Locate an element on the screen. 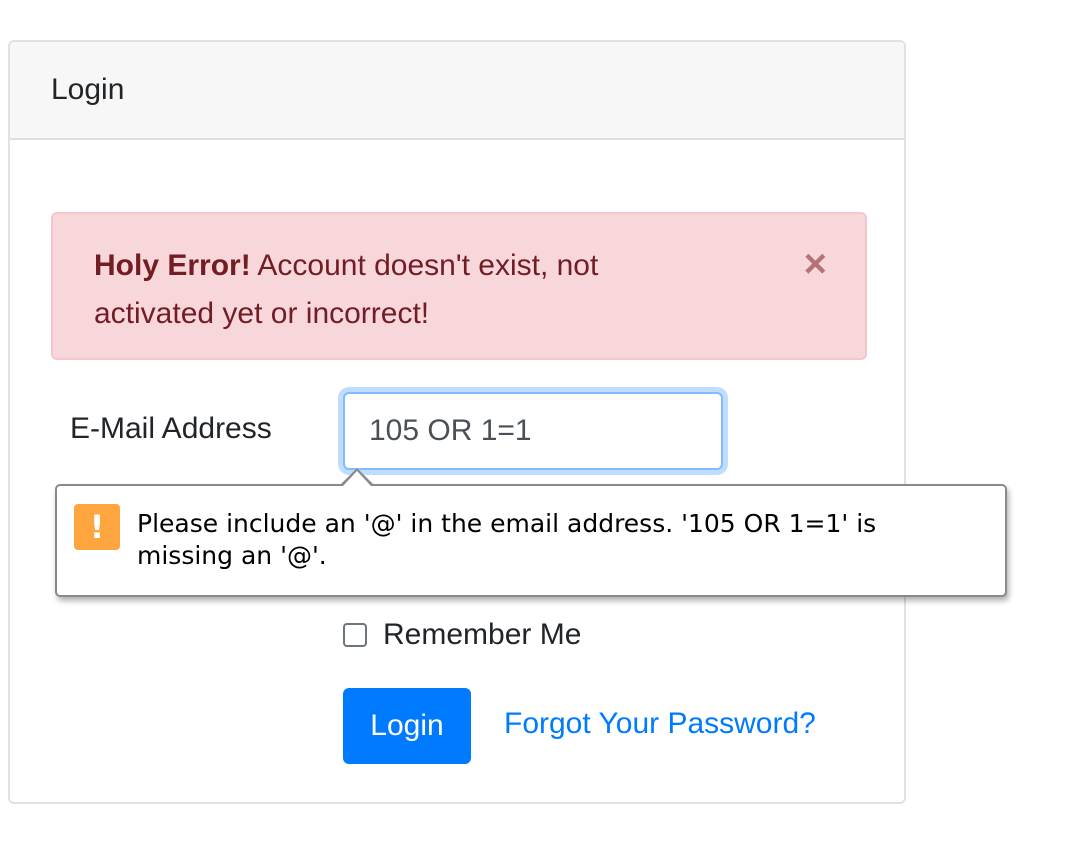 The width and height of the screenshot is (1078, 850). card-title: Login is located at coordinates (88, 89).